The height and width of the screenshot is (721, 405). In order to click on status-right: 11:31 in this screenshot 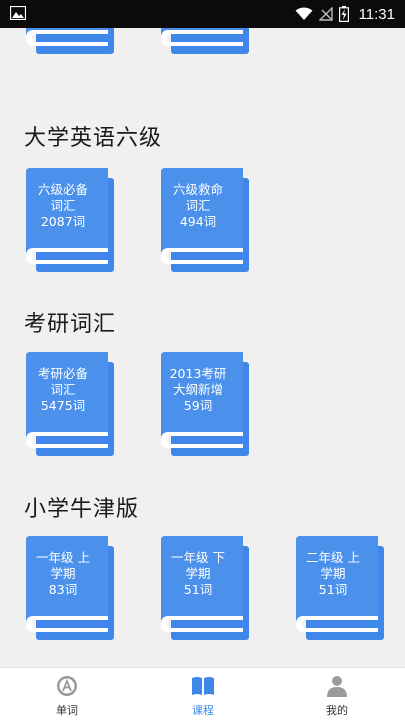, I will do `click(345, 14)`.